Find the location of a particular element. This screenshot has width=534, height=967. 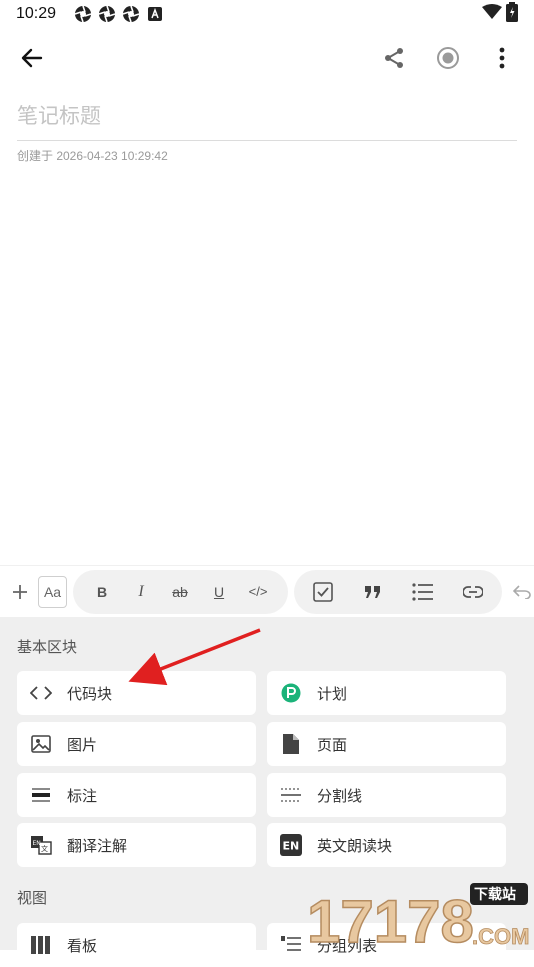

page-icon is located at coordinates (291, 744).